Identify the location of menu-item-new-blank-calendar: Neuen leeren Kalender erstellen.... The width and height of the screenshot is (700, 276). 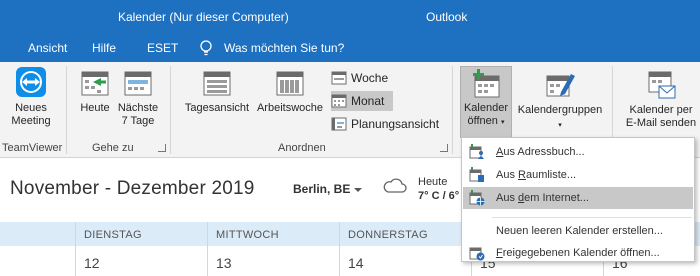
(578, 231).